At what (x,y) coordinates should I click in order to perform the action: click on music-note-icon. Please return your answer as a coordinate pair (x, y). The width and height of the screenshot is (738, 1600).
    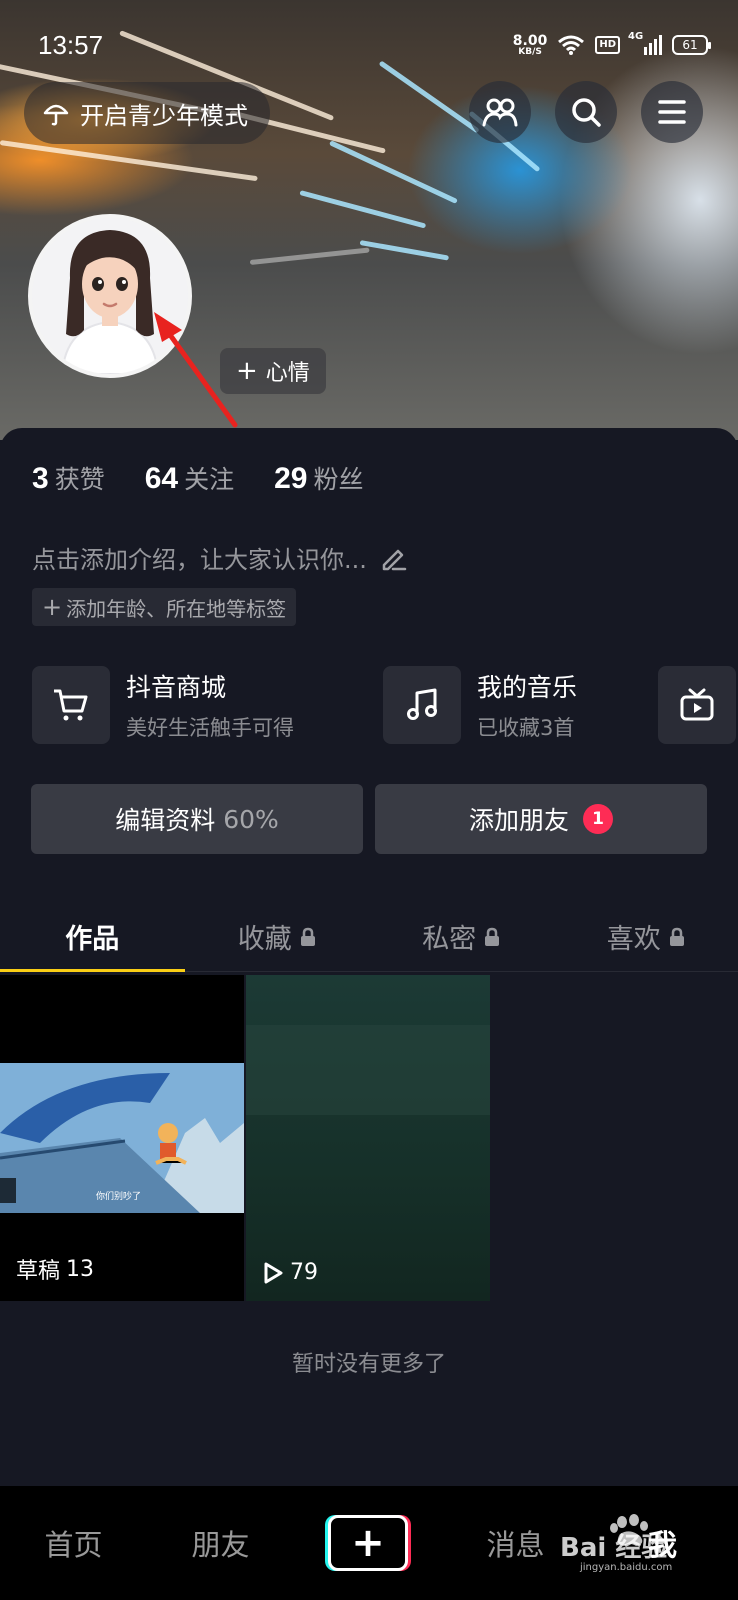
    Looking at the image, I should click on (422, 704).